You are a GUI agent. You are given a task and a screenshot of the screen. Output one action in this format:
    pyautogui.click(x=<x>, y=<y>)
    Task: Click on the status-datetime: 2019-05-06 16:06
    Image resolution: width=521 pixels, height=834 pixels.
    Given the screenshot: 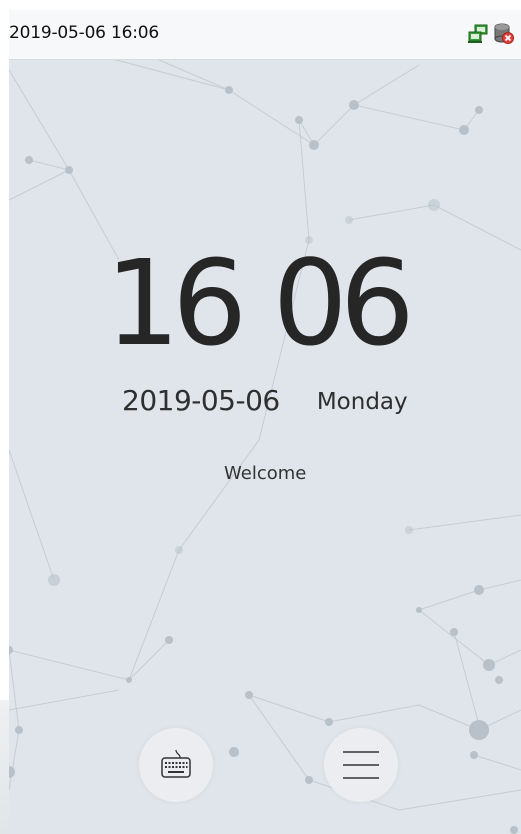 What is the action you would take?
    pyautogui.click(x=84, y=33)
    